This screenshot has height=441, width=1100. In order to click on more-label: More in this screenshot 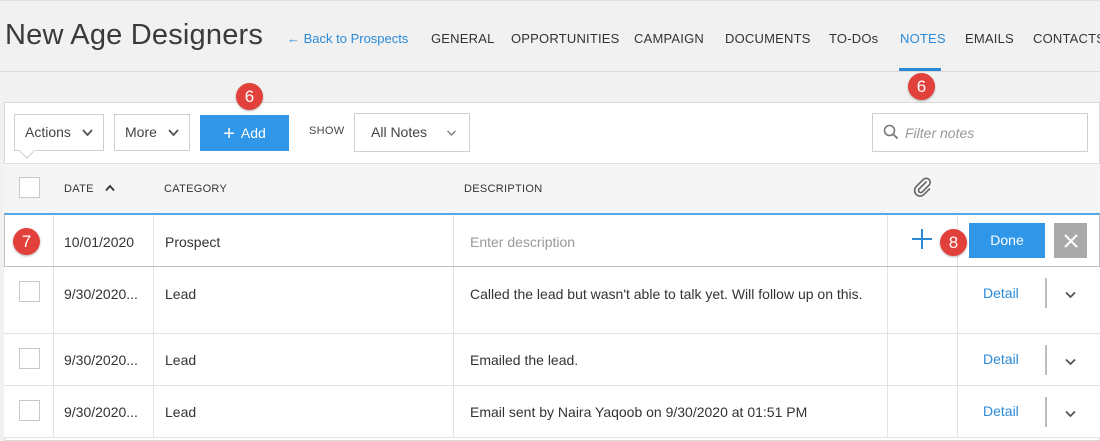, I will do `click(141, 132)`.